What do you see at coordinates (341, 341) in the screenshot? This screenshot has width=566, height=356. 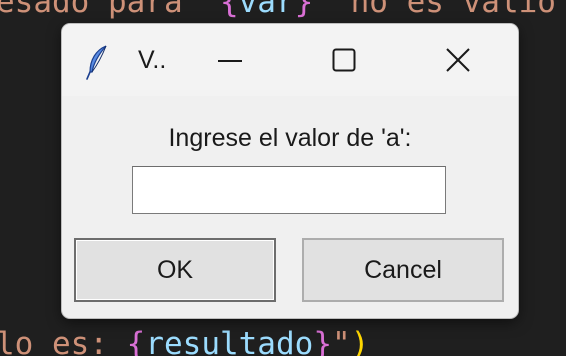 I see `code-quote: "` at bounding box center [341, 341].